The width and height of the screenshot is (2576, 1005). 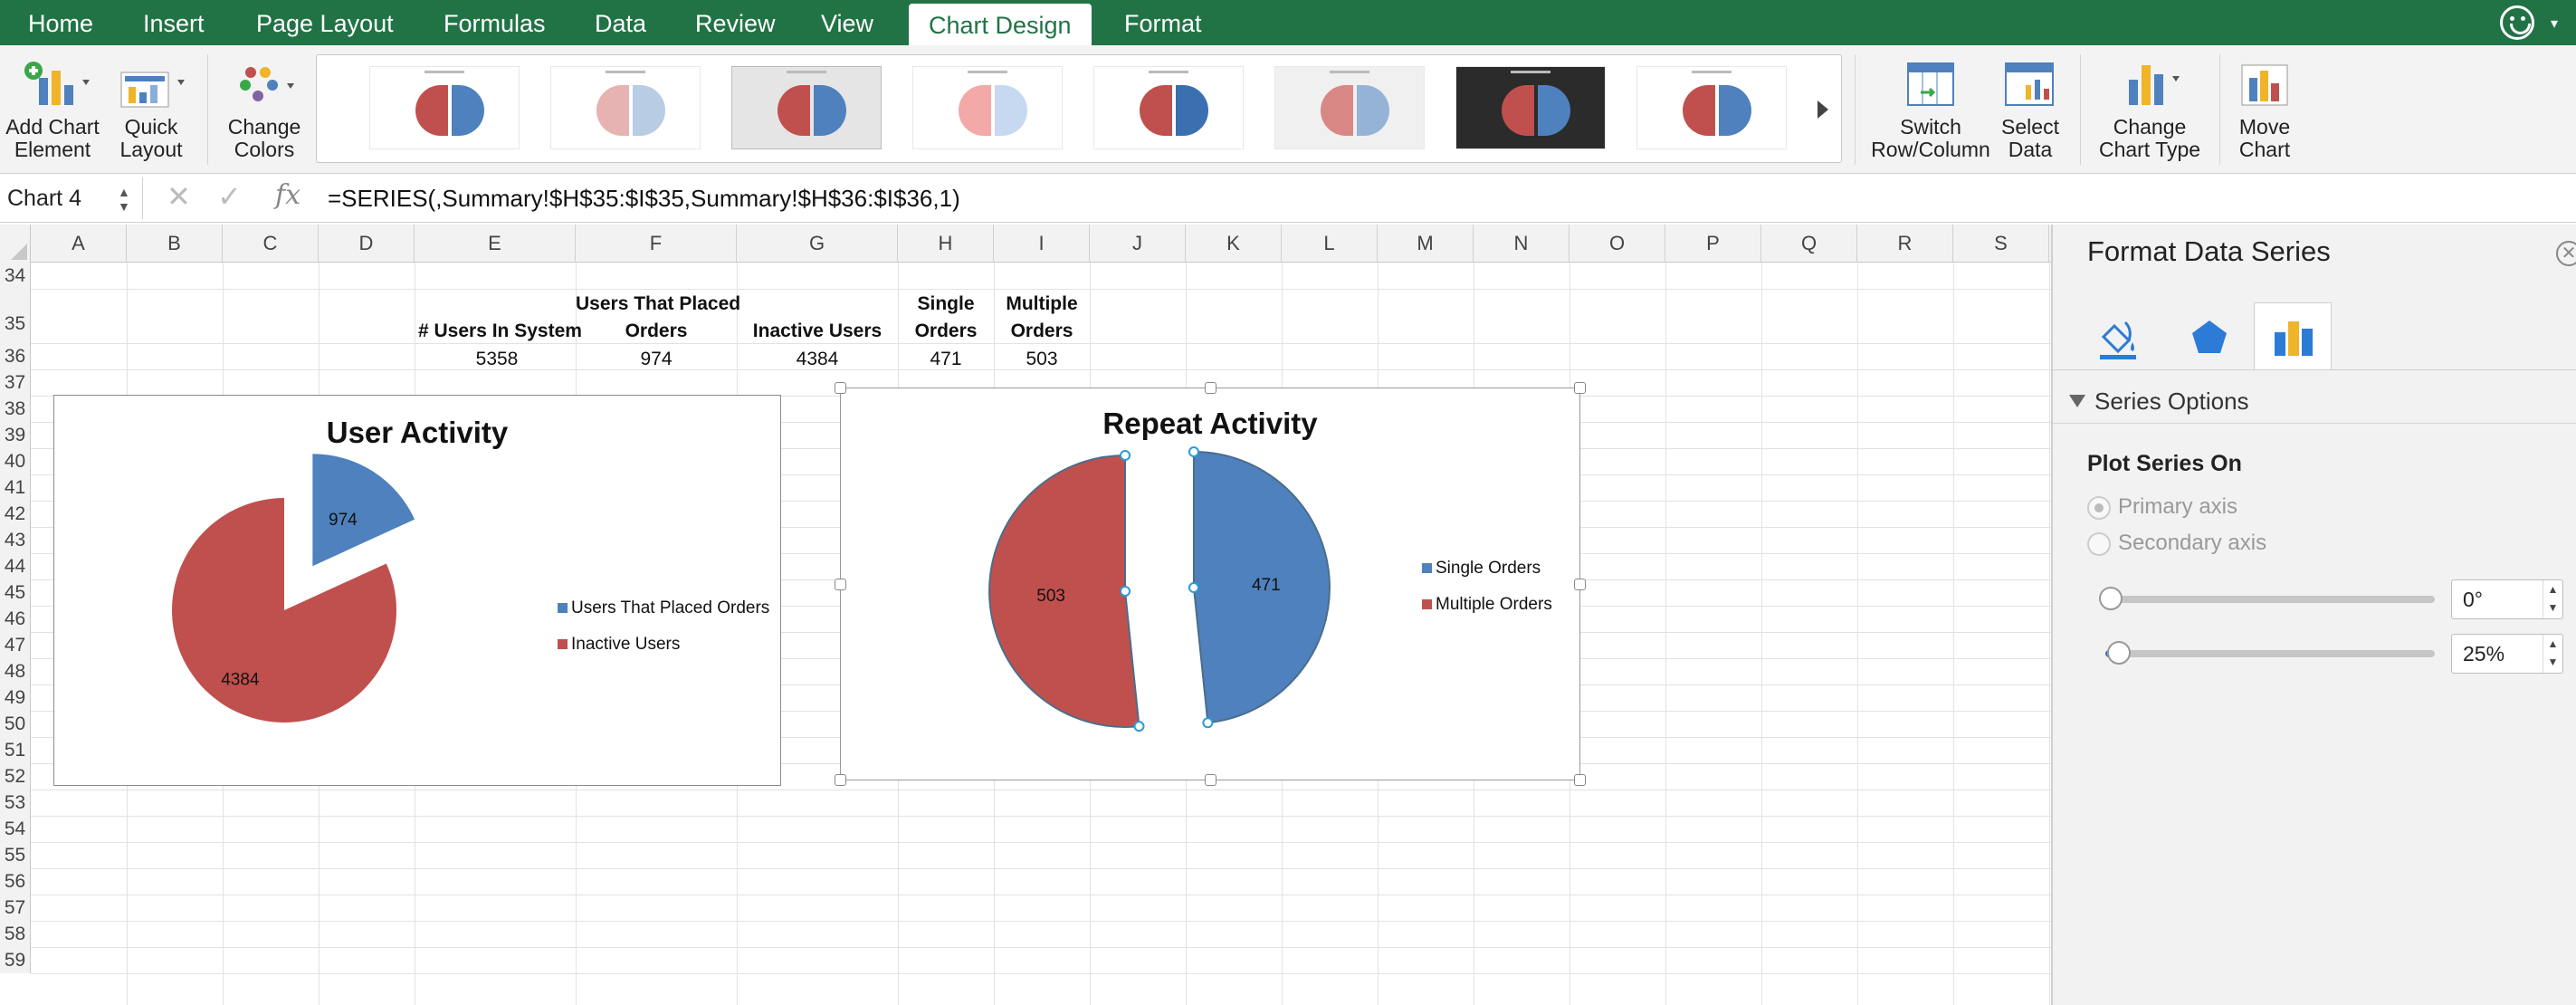 I want to click on smiley-feedback-icon, so click(x=2517, y=22).